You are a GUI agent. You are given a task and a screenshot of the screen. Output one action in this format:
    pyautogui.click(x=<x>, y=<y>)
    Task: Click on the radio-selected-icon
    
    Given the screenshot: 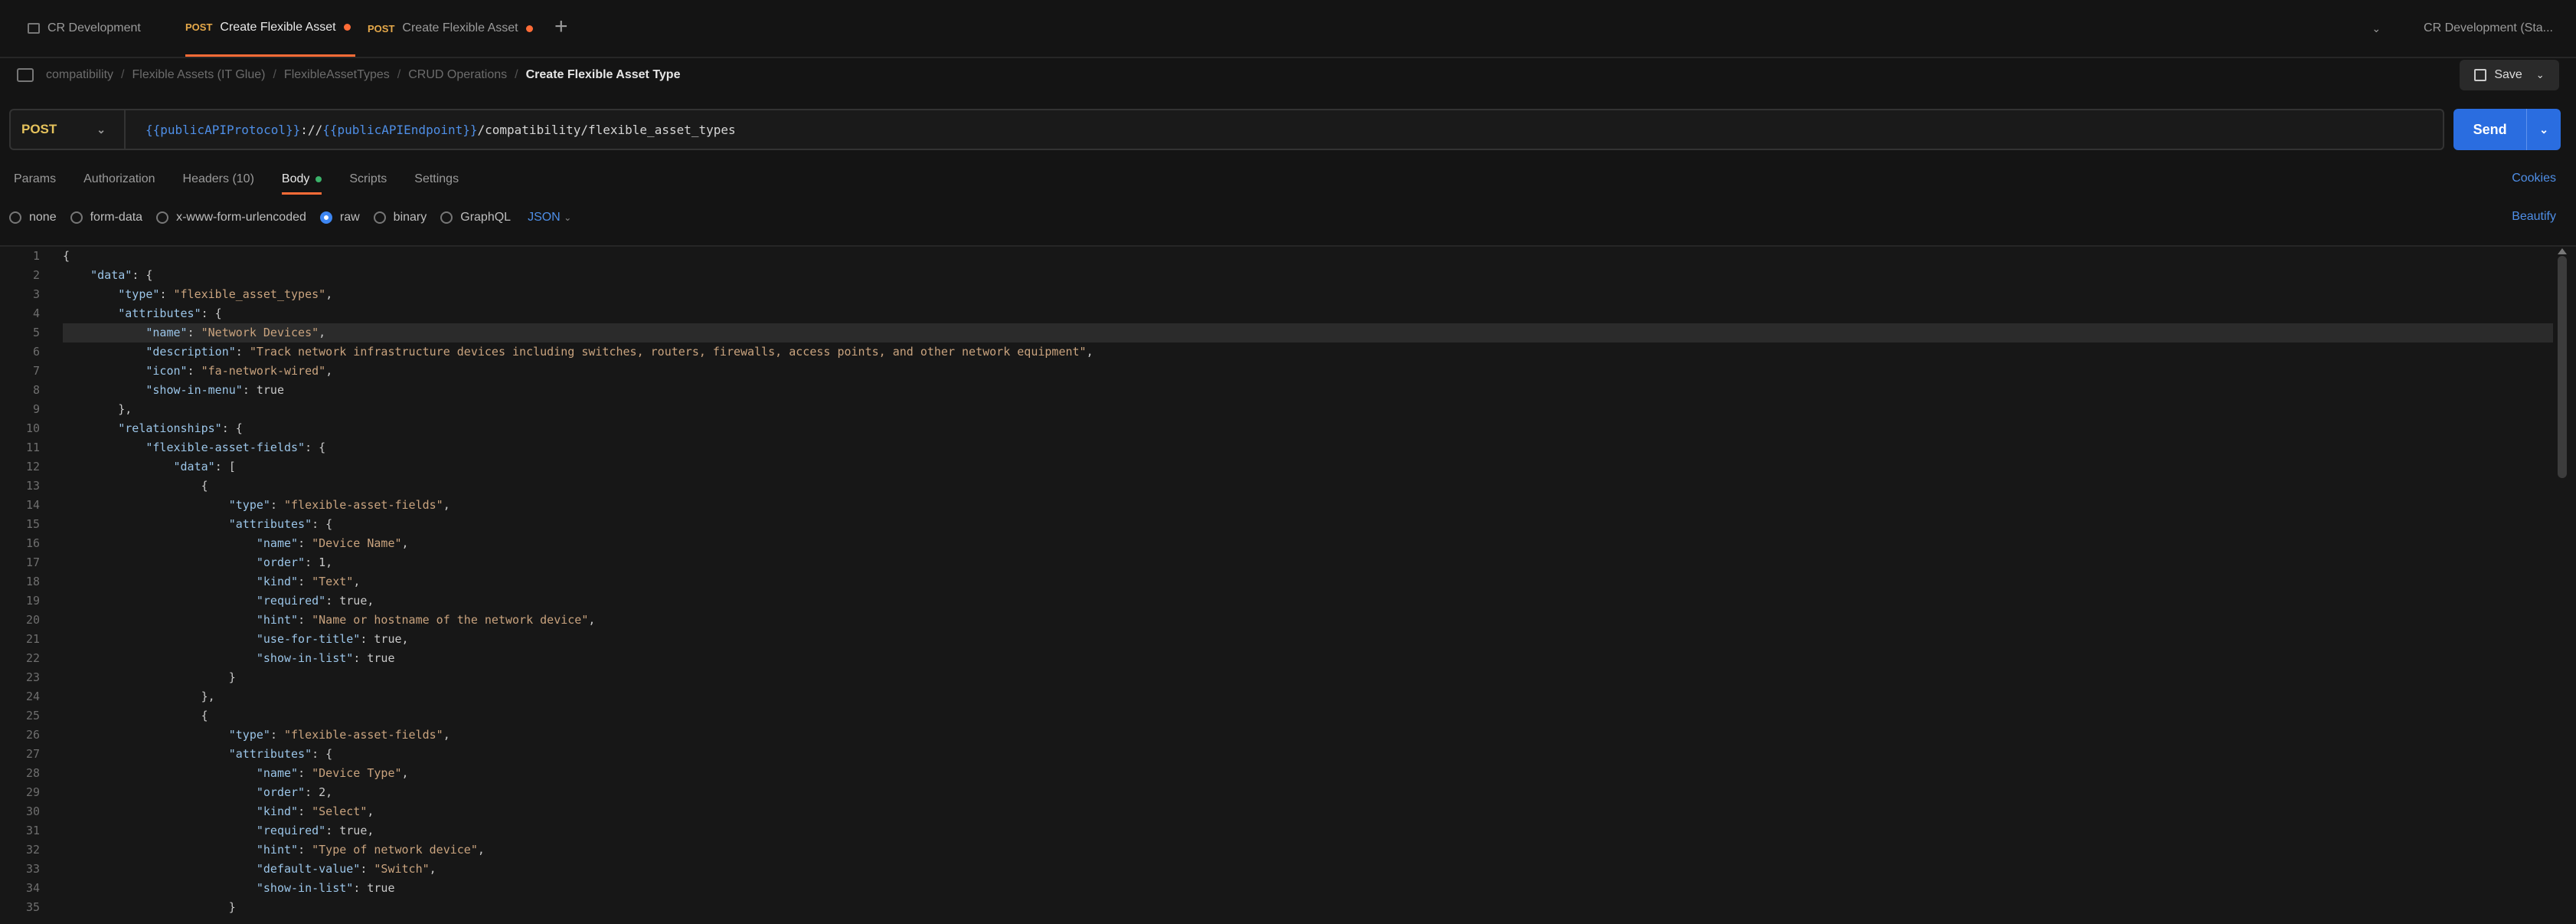 What is the action you would take?
    pyautogui.click(x=325, y=217)
    